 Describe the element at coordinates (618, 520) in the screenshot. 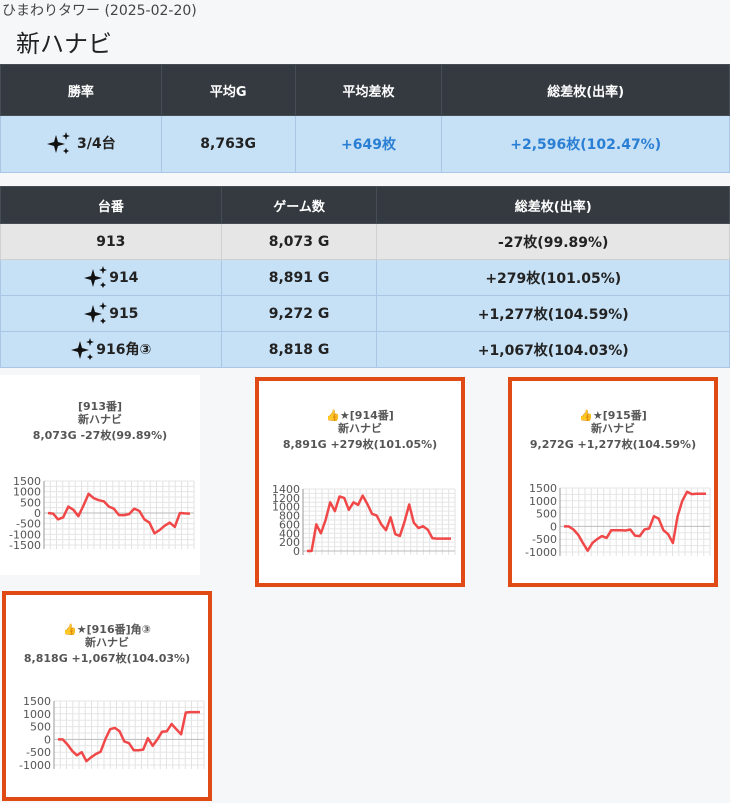

I see `line-chart-915: 150010005000-500-1000` at that location.